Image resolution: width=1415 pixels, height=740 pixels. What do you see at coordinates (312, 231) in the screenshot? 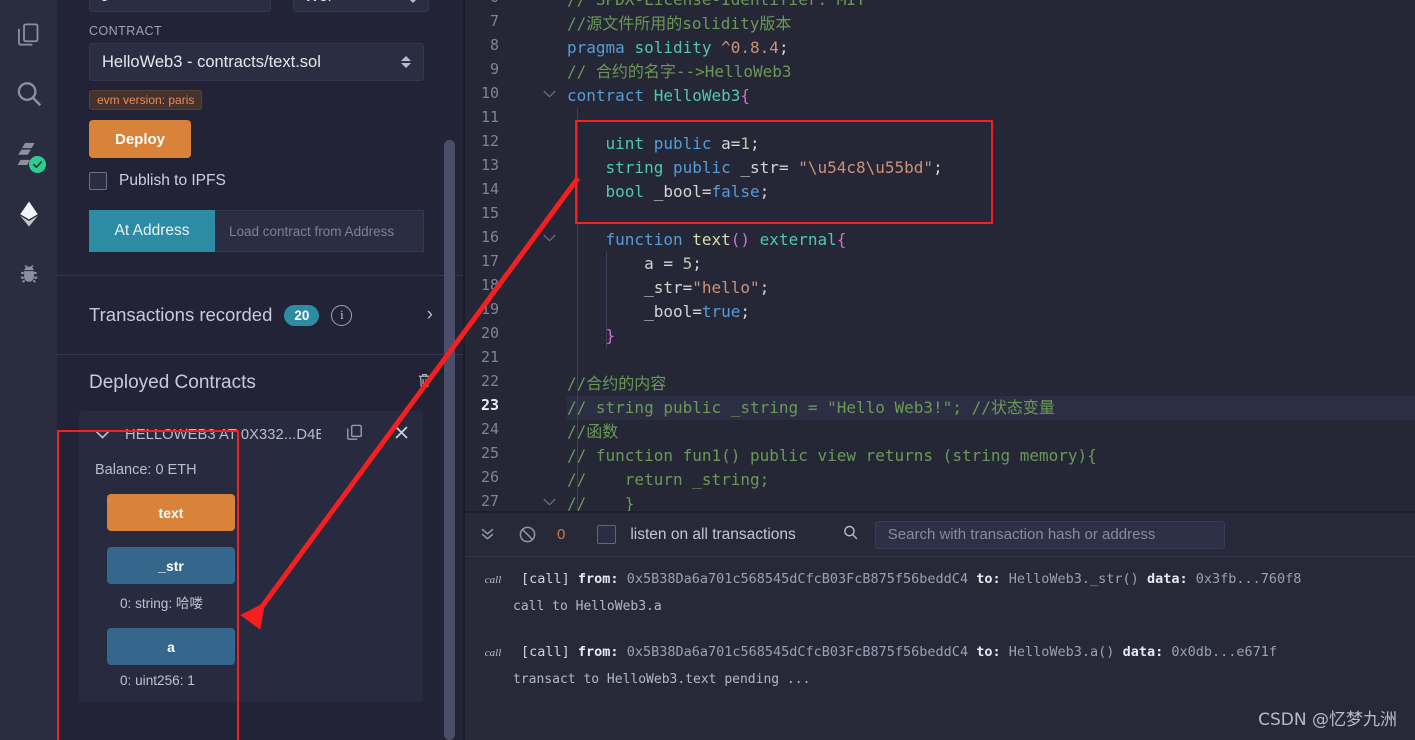
I see `at-address-placeholder: Load contract from Address` at bounding box center [312, 231].